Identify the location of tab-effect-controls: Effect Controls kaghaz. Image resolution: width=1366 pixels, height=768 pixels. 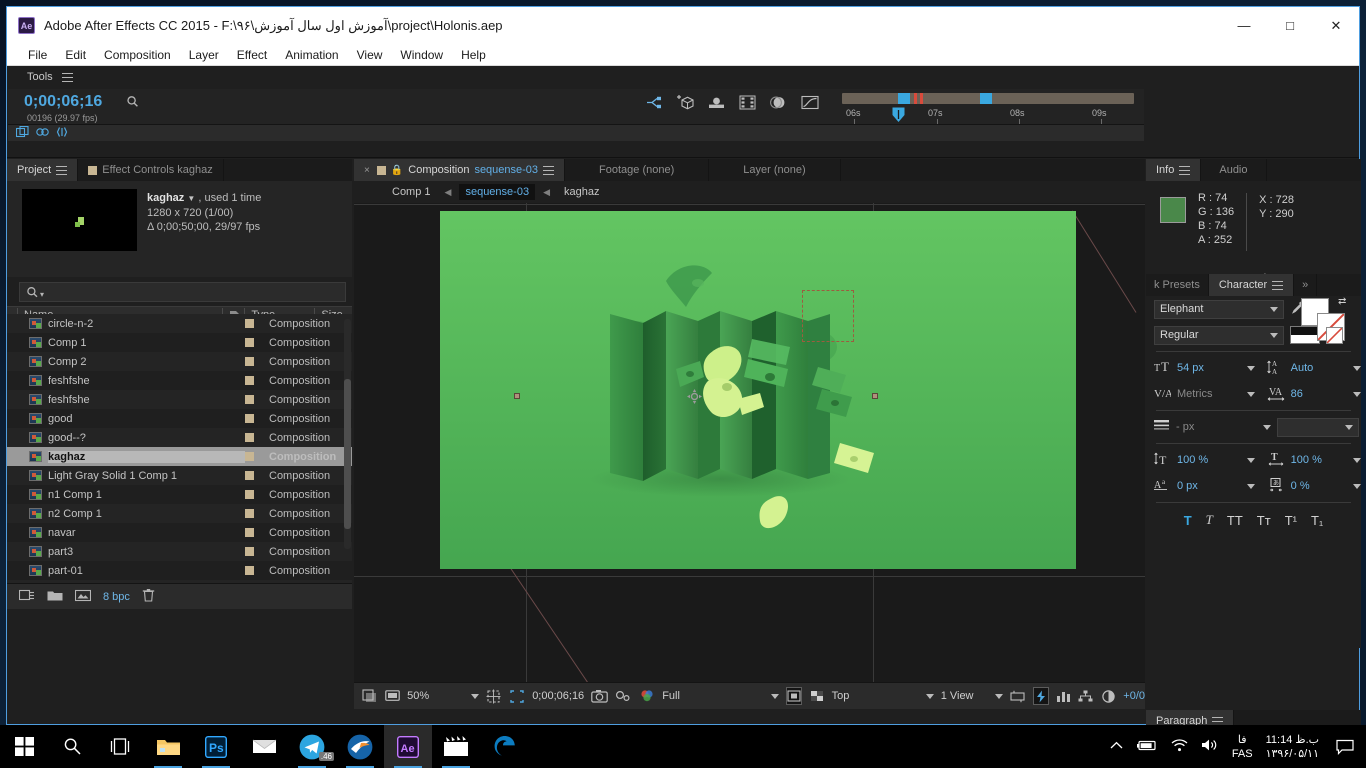
(151, 170).